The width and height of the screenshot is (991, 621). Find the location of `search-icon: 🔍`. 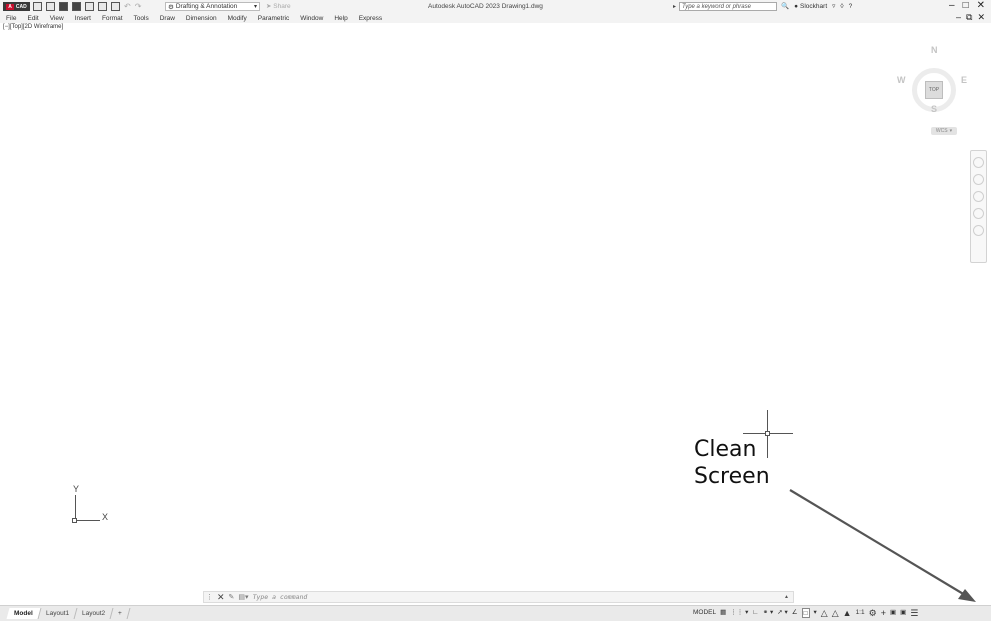

search-icon: 🔍 is located at coordinates (785, 6).